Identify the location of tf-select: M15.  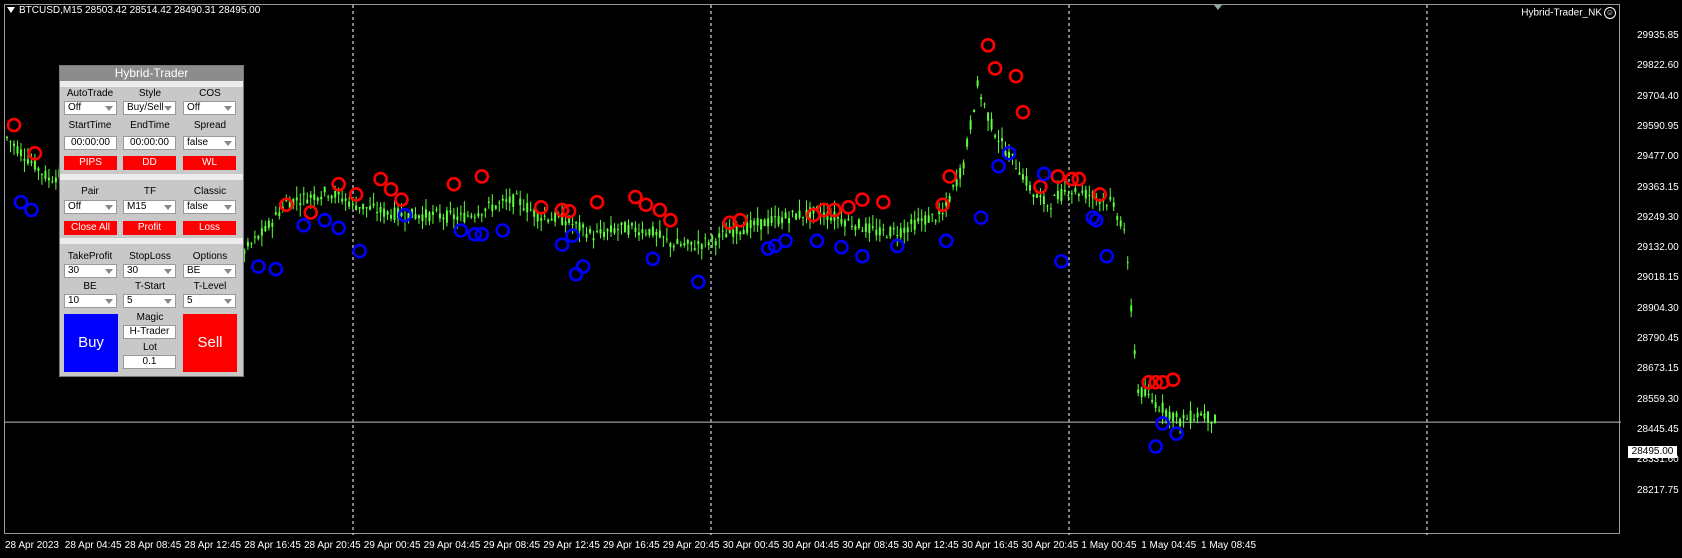
(149, 207).